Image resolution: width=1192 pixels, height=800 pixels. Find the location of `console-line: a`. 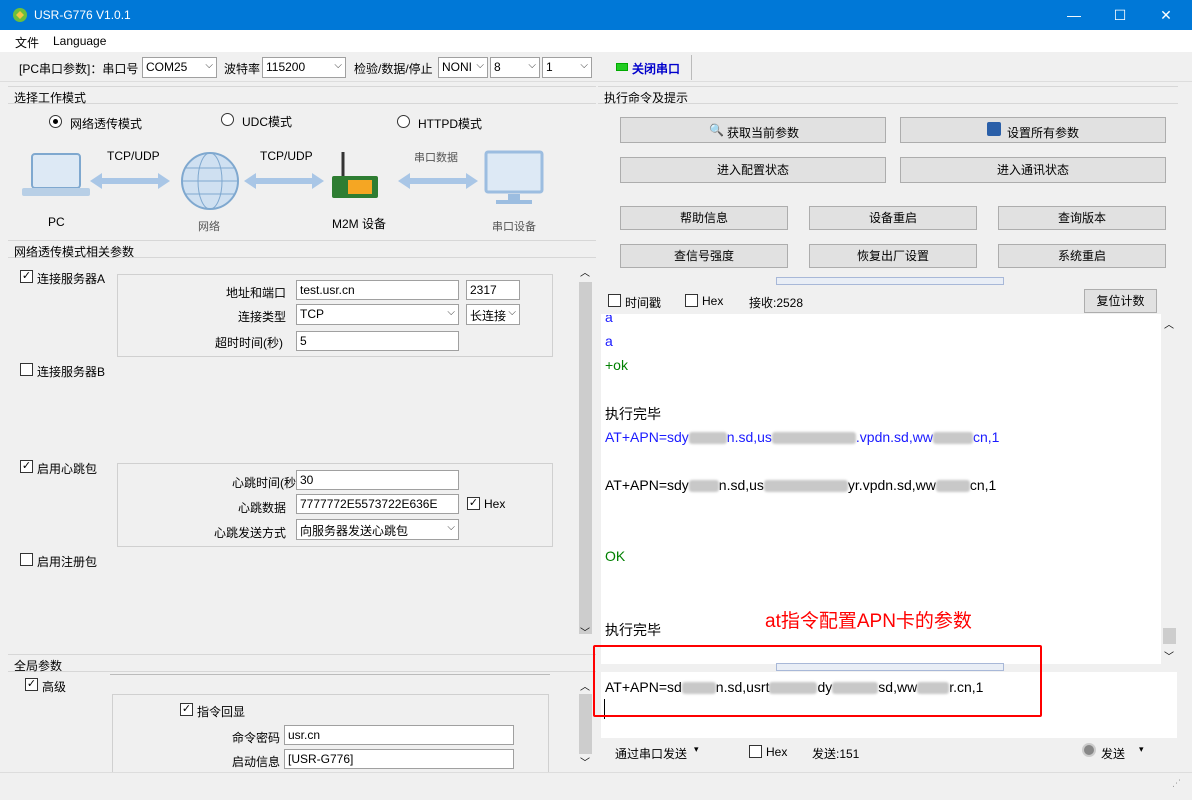

console-line: a is located at coordinates (609, 341).